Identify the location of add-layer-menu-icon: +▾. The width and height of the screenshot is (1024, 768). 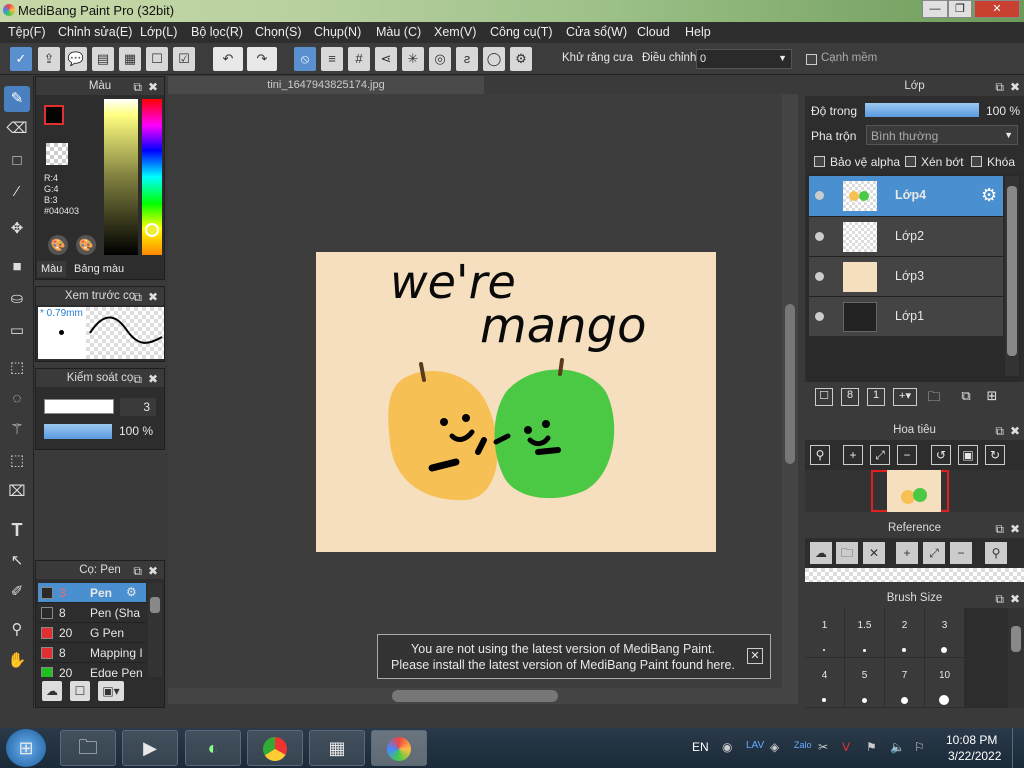
(905, 397).